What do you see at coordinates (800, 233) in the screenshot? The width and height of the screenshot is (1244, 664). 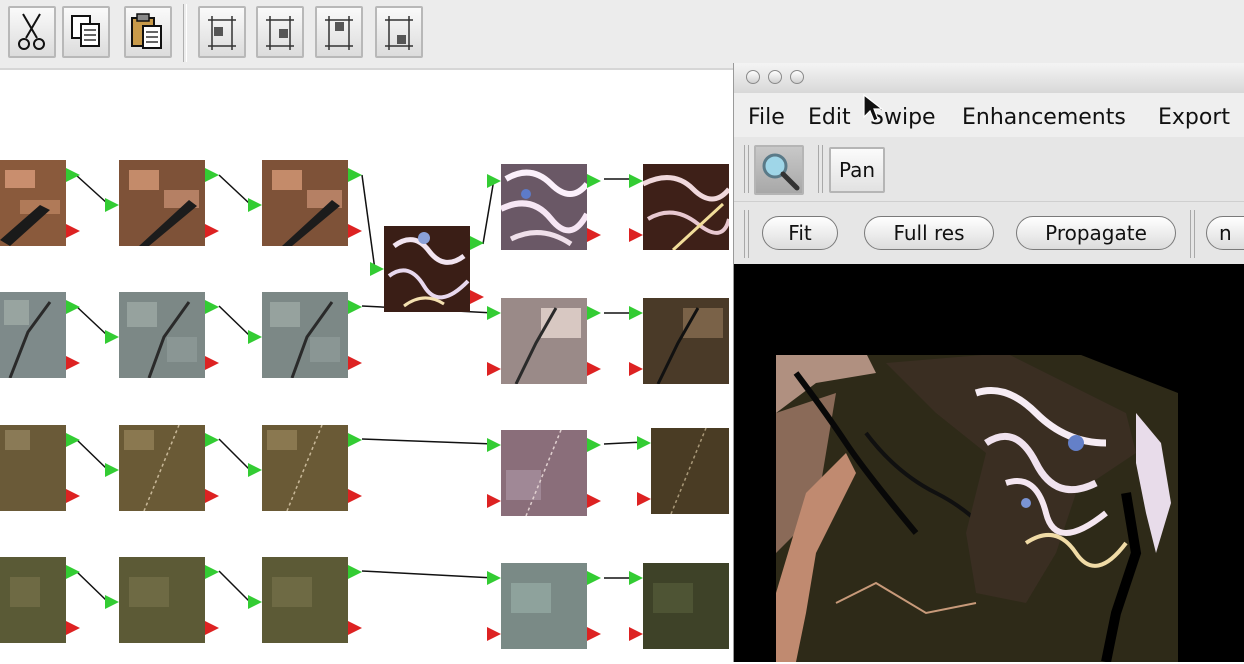 I see `fit-button: Fit` at bounding box center [800, 233].